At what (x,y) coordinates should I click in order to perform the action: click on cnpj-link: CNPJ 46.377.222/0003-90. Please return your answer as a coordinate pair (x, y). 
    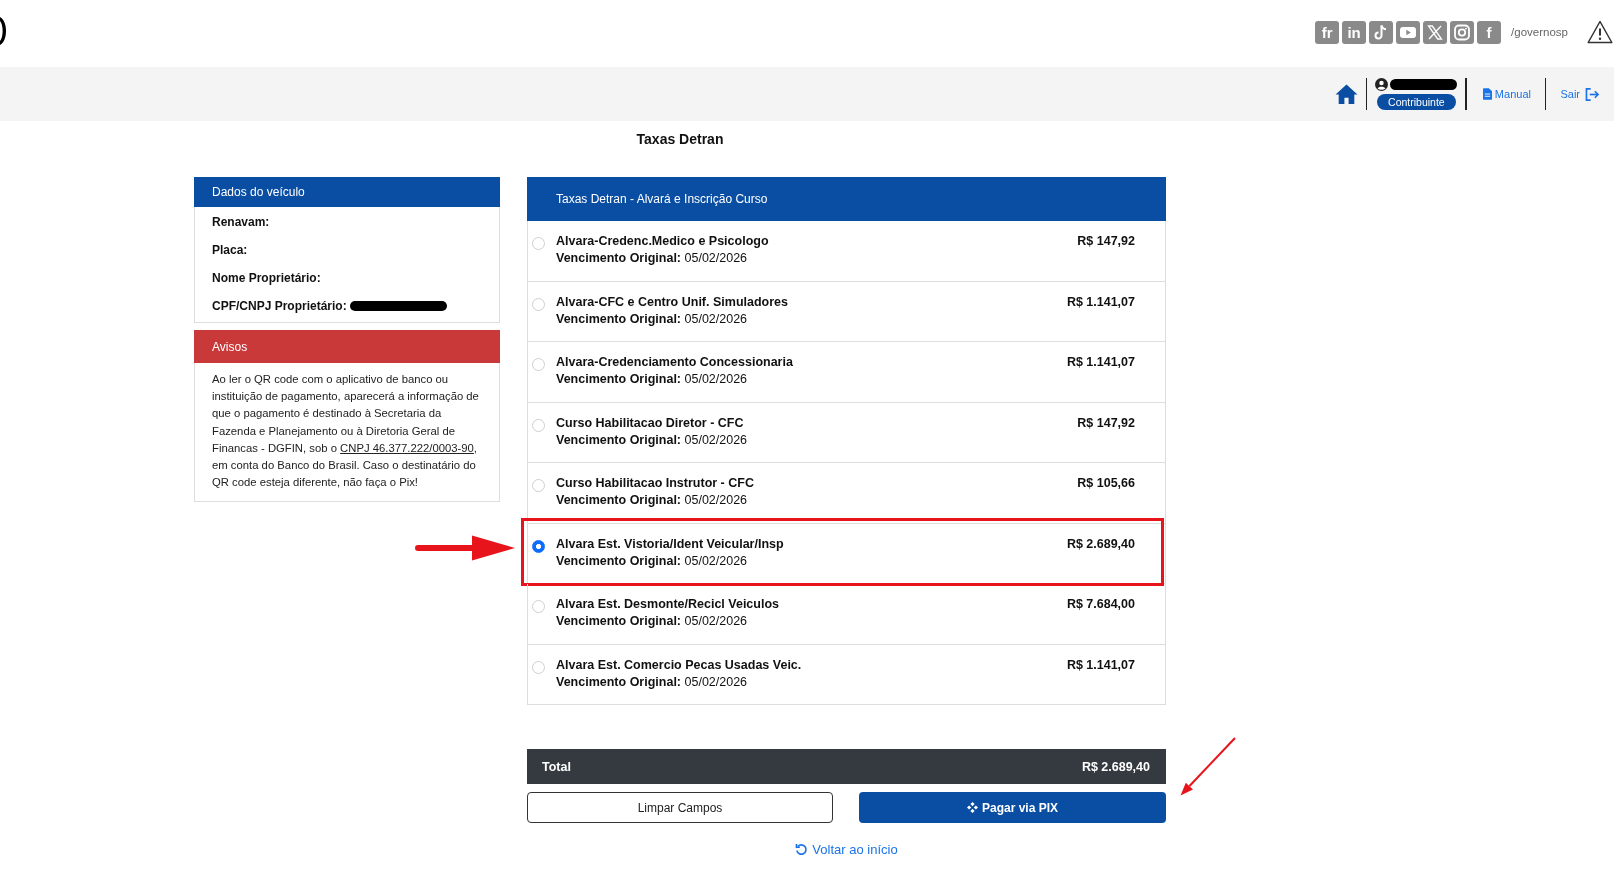
    Looking at the image, I should click on (407, 447).